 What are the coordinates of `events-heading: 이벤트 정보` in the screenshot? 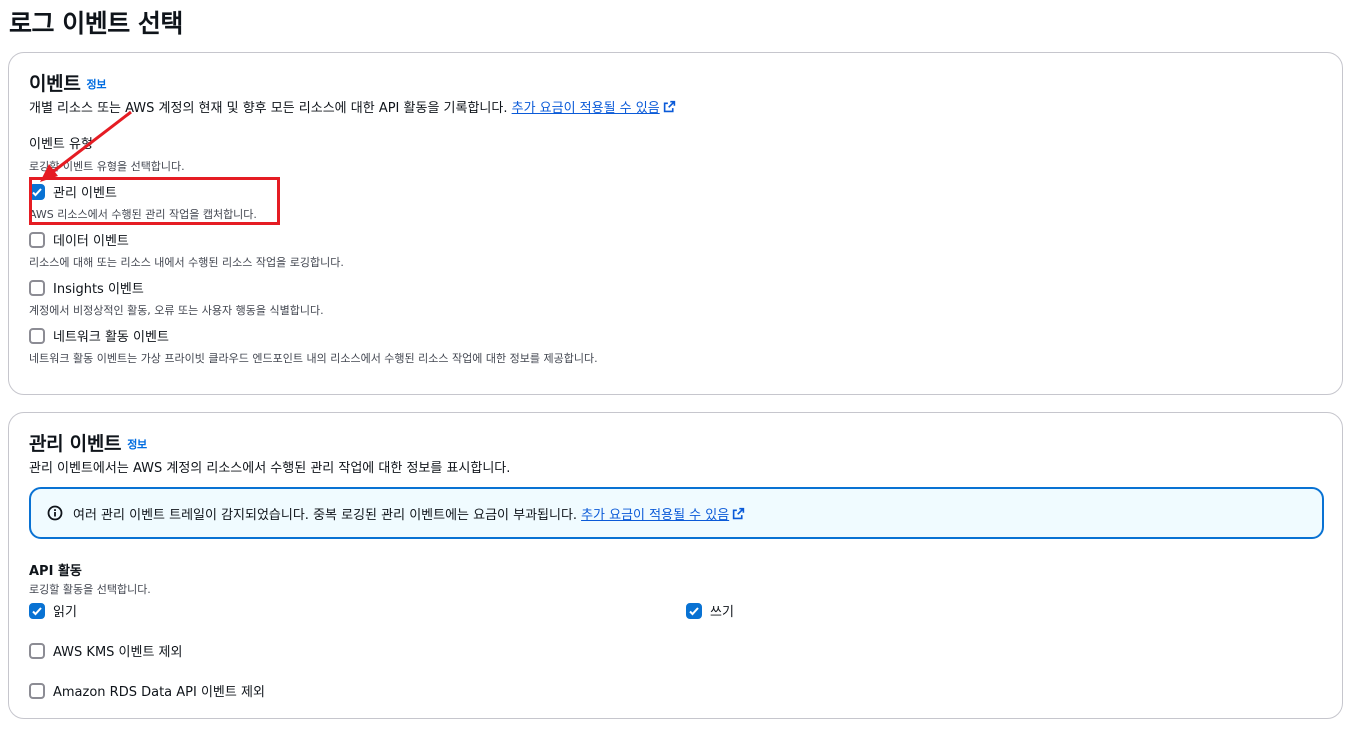 It's located at (67, 82).